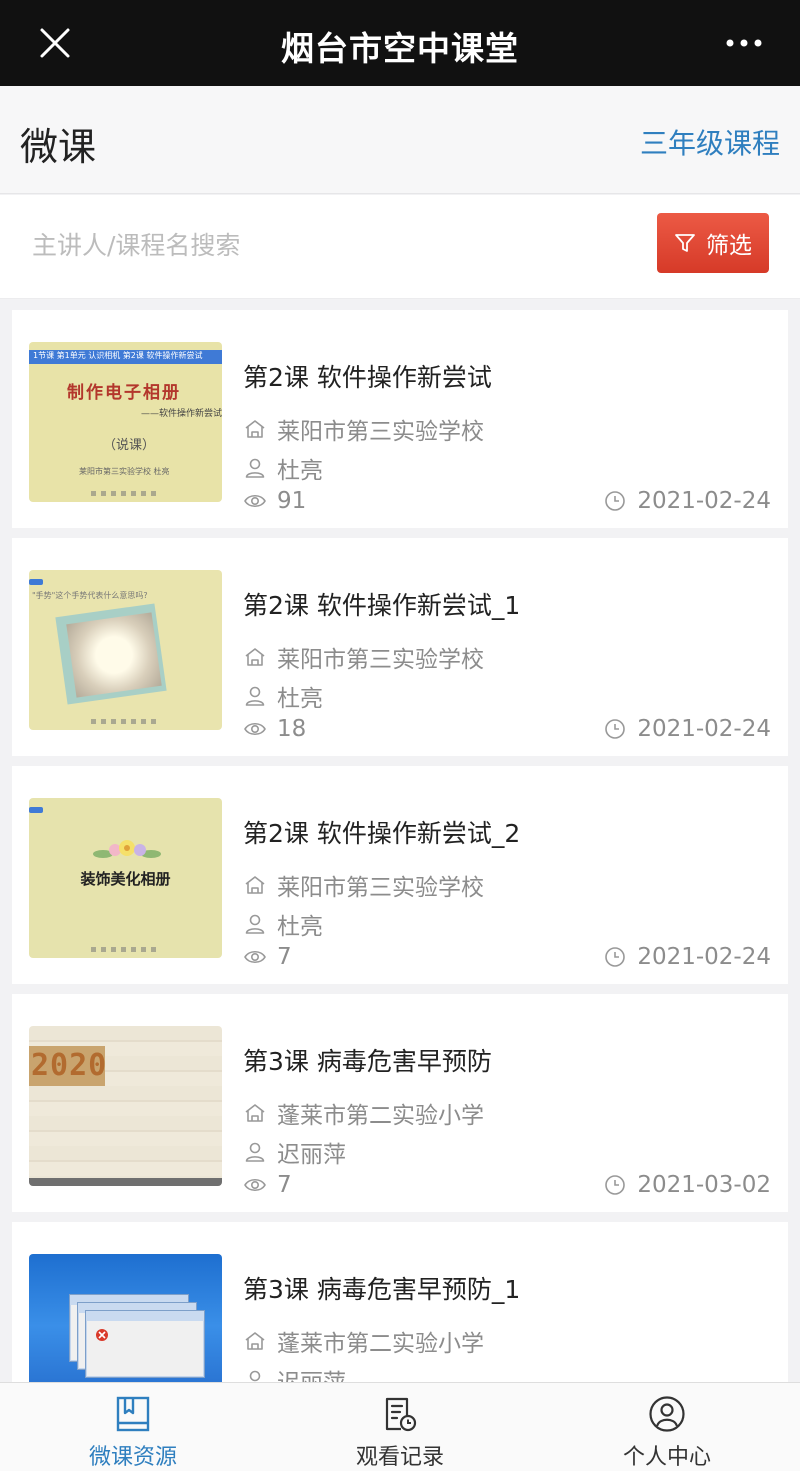  I want to click on tab-label: 个人中心, so click(666, 1457).